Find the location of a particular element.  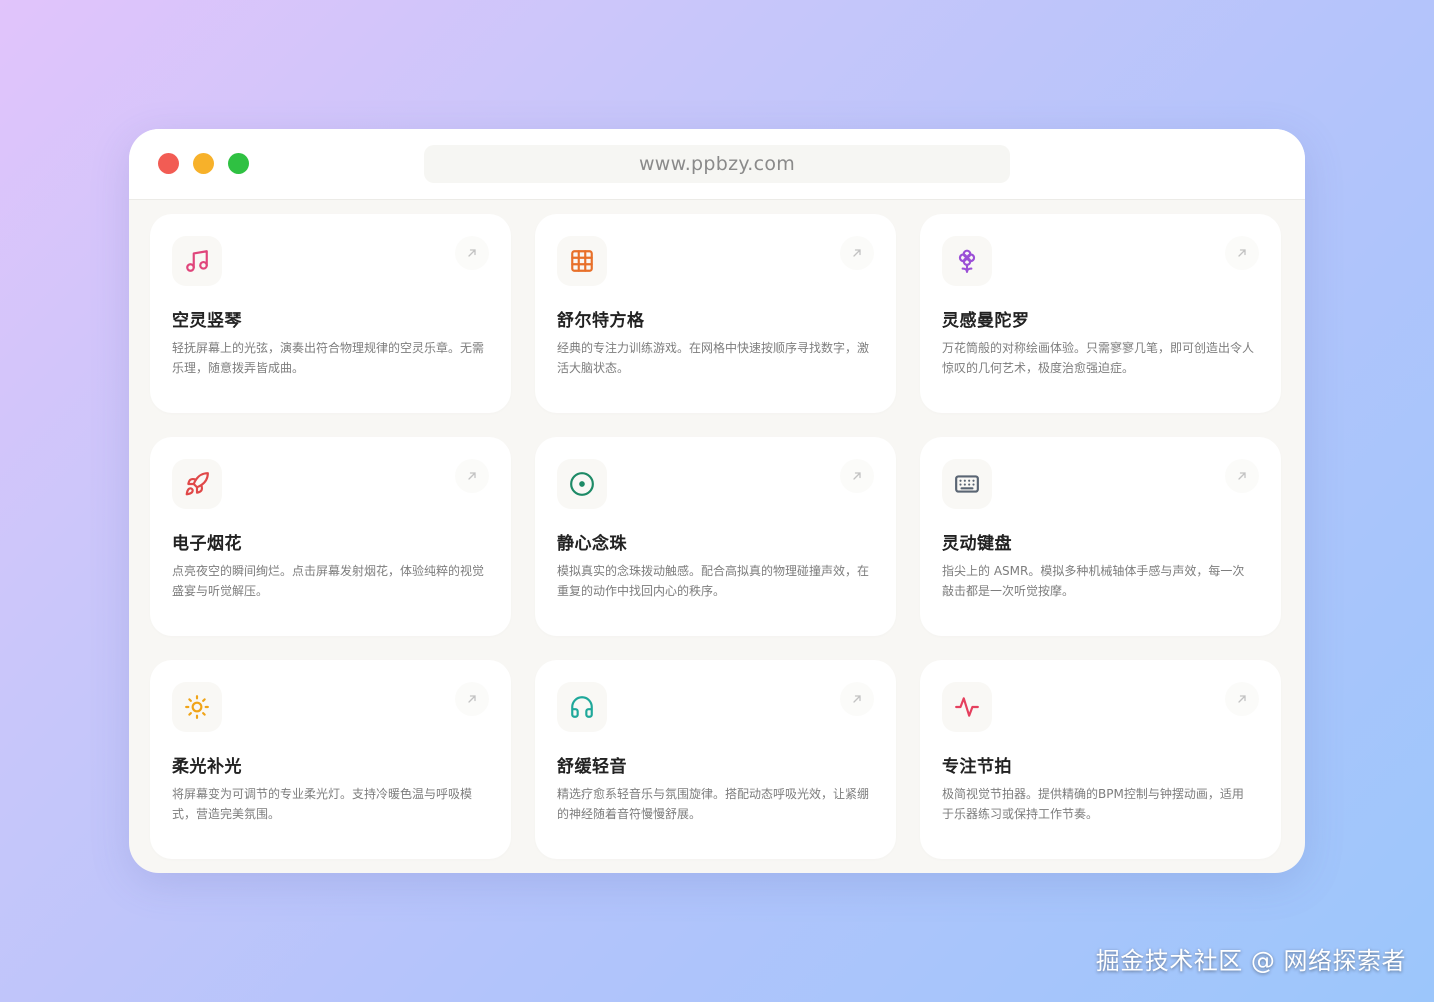

card-description: 模拟真实的念珠拨动触感。配合高拟真的物理碰撞声效，在重复的动作中找回内心的秩序。 is located at coordinates (713, 581).